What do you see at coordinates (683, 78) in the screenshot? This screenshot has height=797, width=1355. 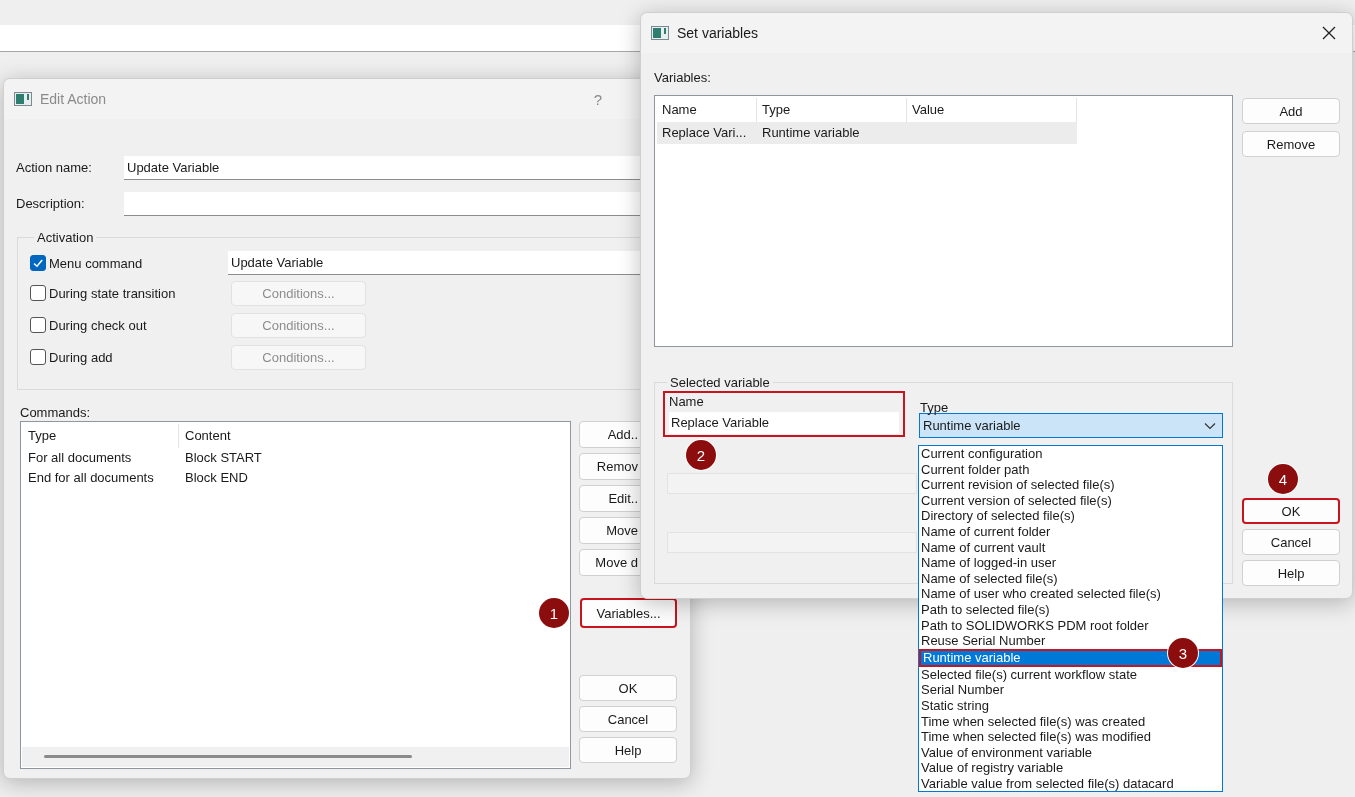 I see `variables-label: Variables:` at bounding box center [683, 78].